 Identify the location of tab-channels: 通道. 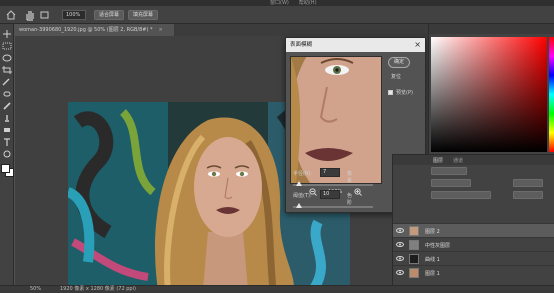
(458, 160).